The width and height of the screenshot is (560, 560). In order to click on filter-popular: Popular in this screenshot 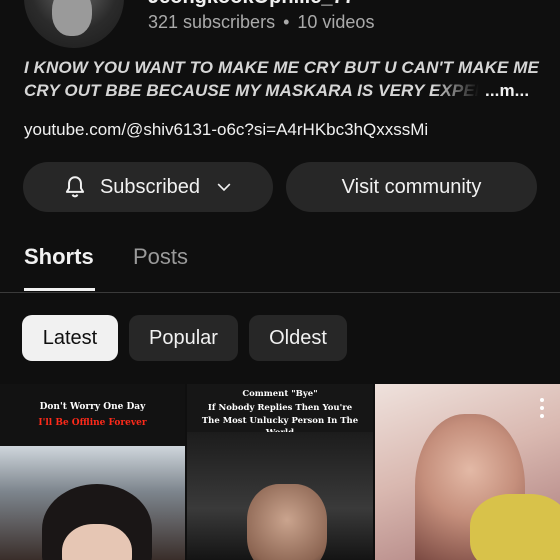, I will do `click(183, 338)`.